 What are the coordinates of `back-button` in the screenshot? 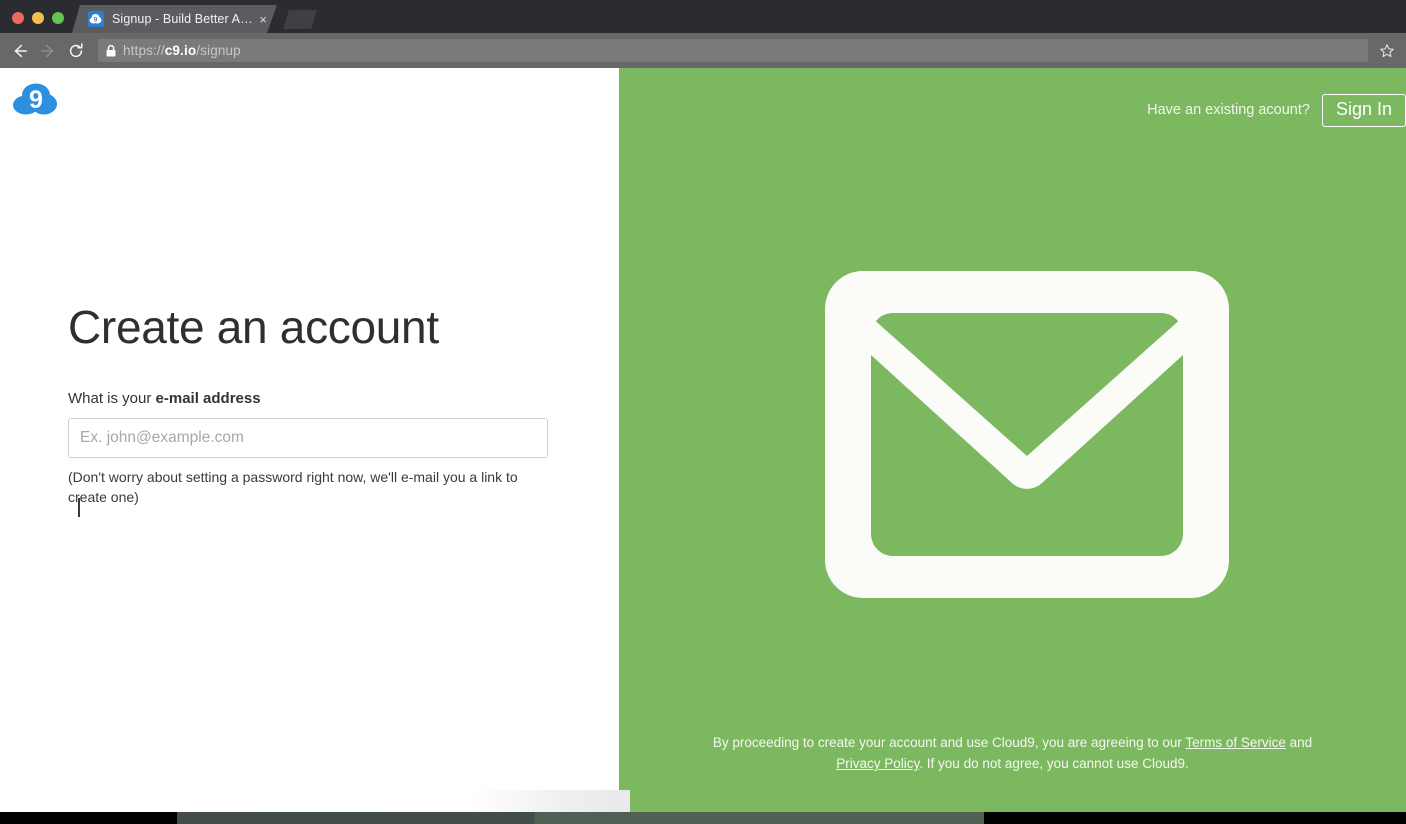 It's located at (20, 51).